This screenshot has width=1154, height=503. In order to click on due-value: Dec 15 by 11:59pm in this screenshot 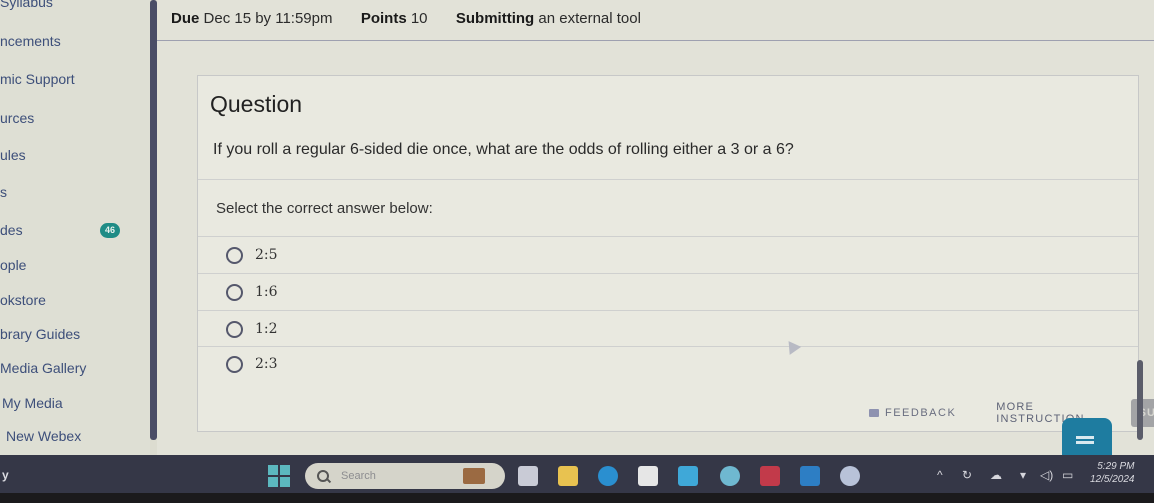, I will do `click(268, 18)`.